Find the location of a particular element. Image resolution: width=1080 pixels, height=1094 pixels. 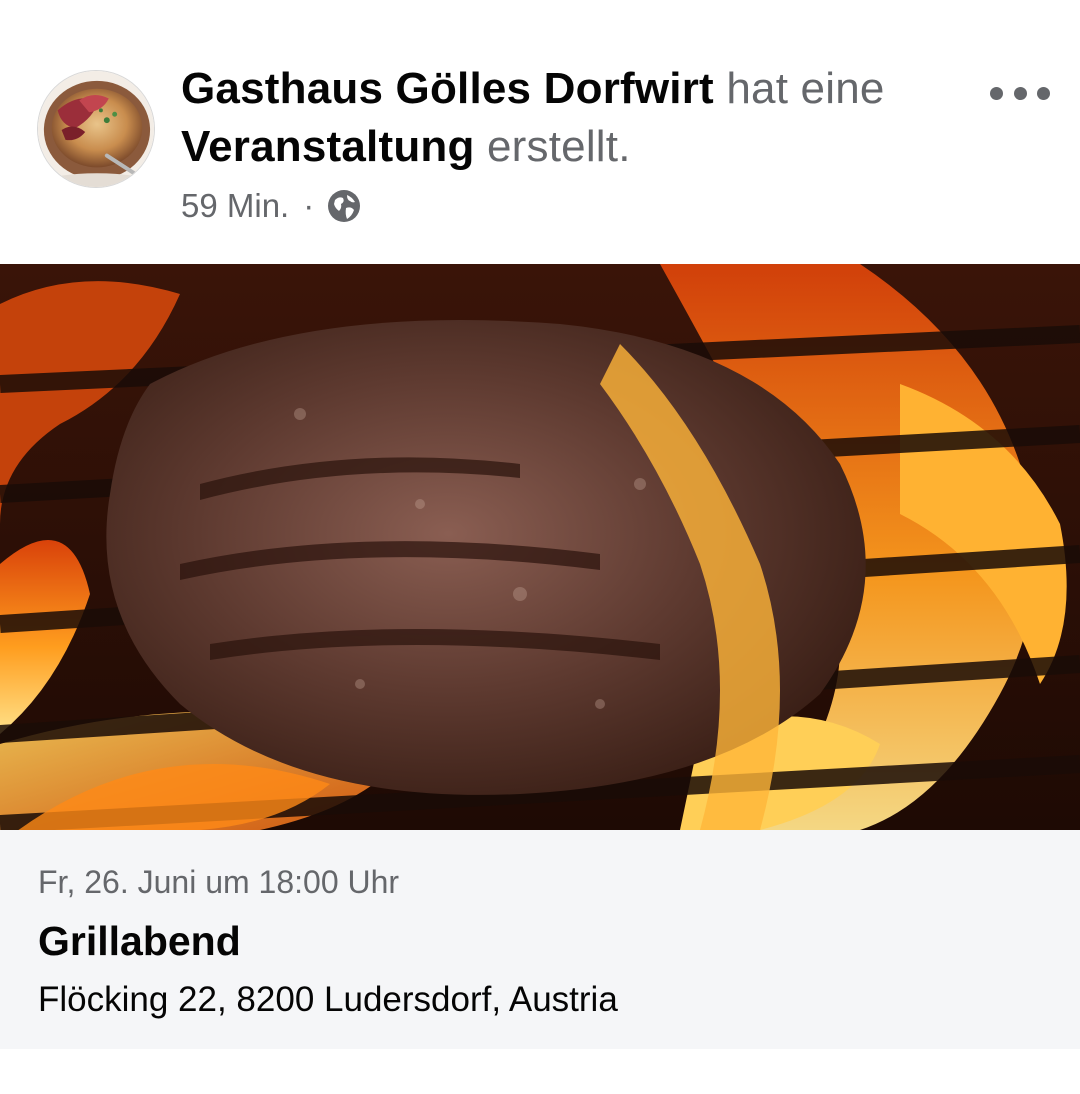

action-suffix-text: erstellt. is located at coordinates (559, 146).